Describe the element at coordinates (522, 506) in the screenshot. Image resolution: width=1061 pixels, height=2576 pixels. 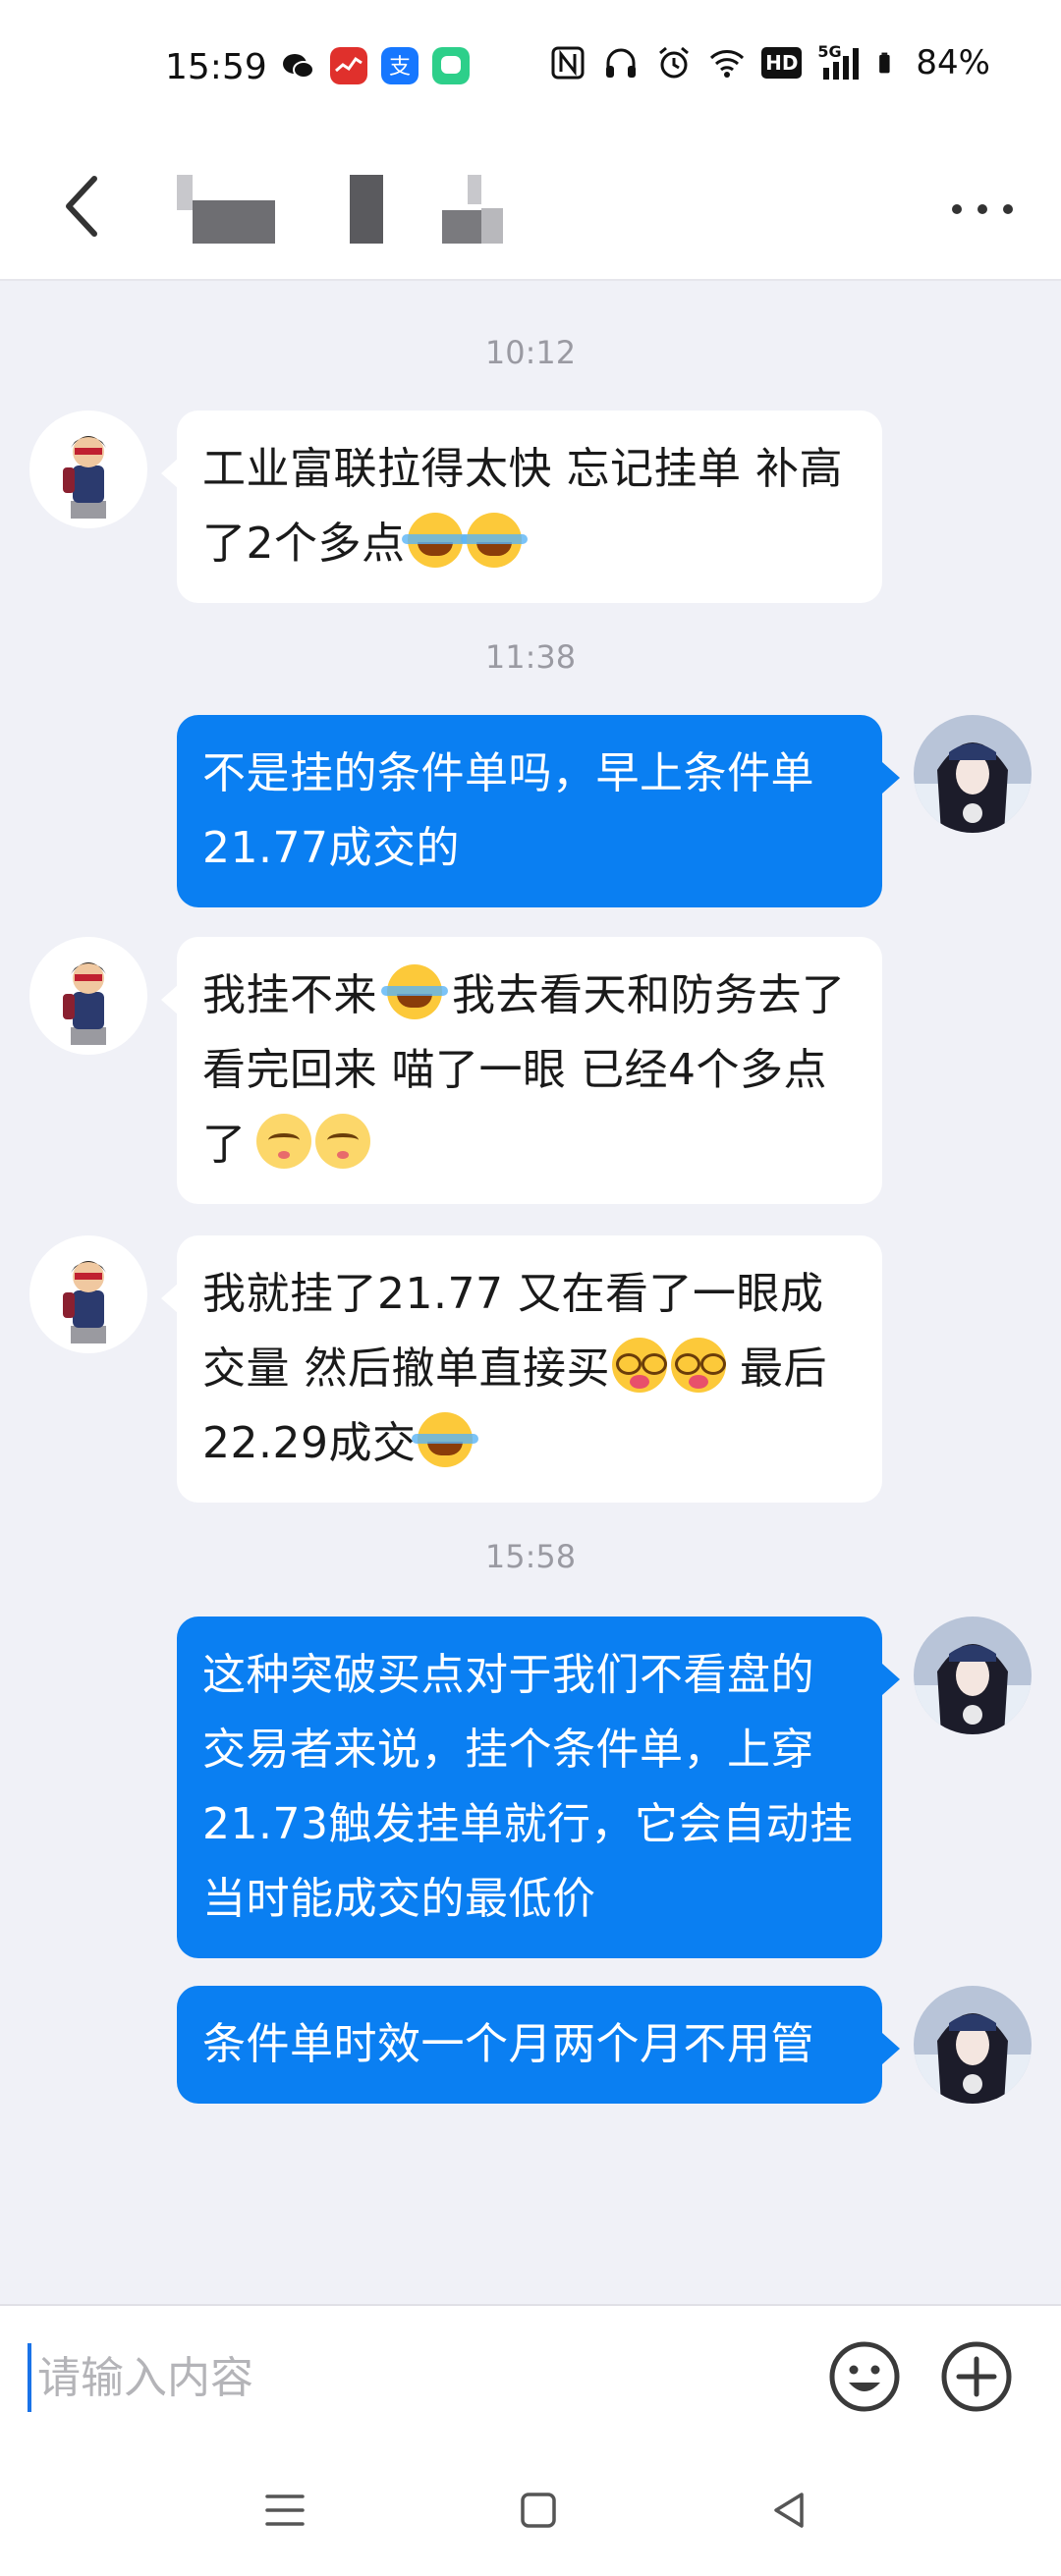
I see `message-text: 工业富联拉得太快 忘记挂单 补高了2个多点` at that location.